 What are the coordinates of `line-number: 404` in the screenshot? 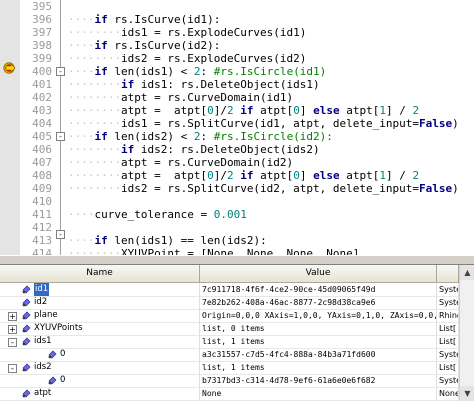 It's located at (42, 123).